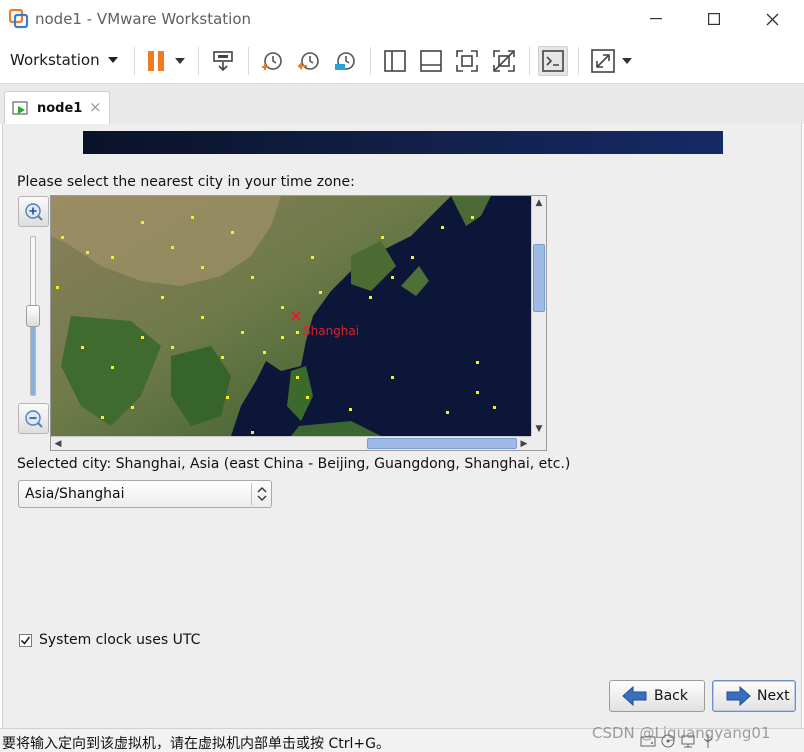 This screenshot has height=752, width=804. What do you see at coordinates (75, 494) in the screenshot?
I see `timezone-select-value: Asia/Shanghai` at bounding box center [75, 494].